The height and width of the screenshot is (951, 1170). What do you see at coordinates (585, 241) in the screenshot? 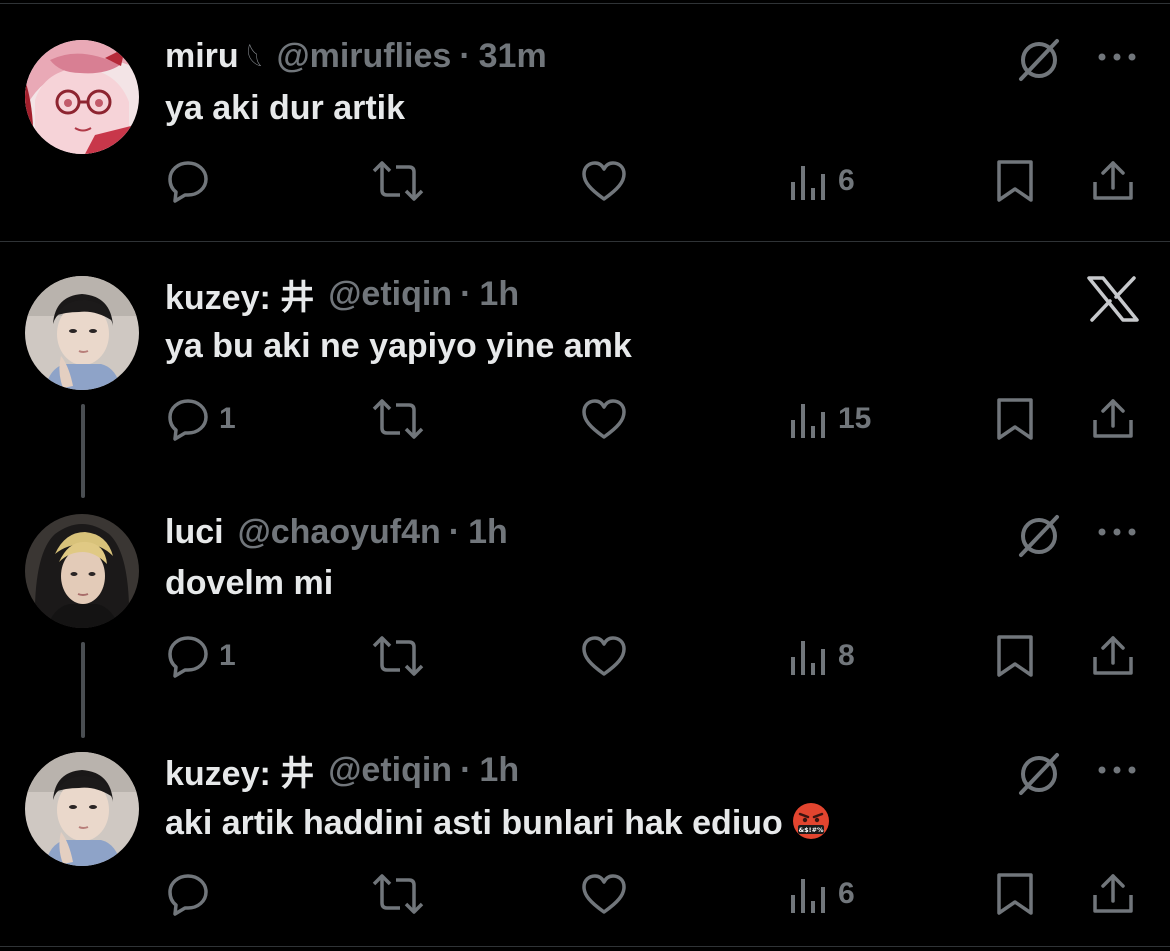
I see `tweet-divider` at bounding box center [585, 241].